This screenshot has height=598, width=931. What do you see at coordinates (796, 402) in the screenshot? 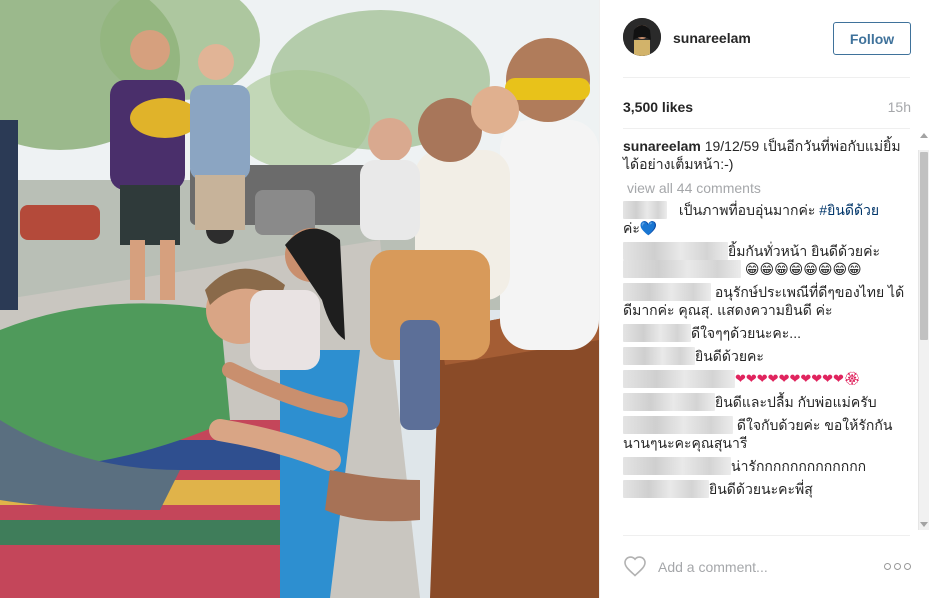
I see `comment-text: ยินดีและปลื้ม กับพ่อแม่ครับ` at bounding box center [796, 402].